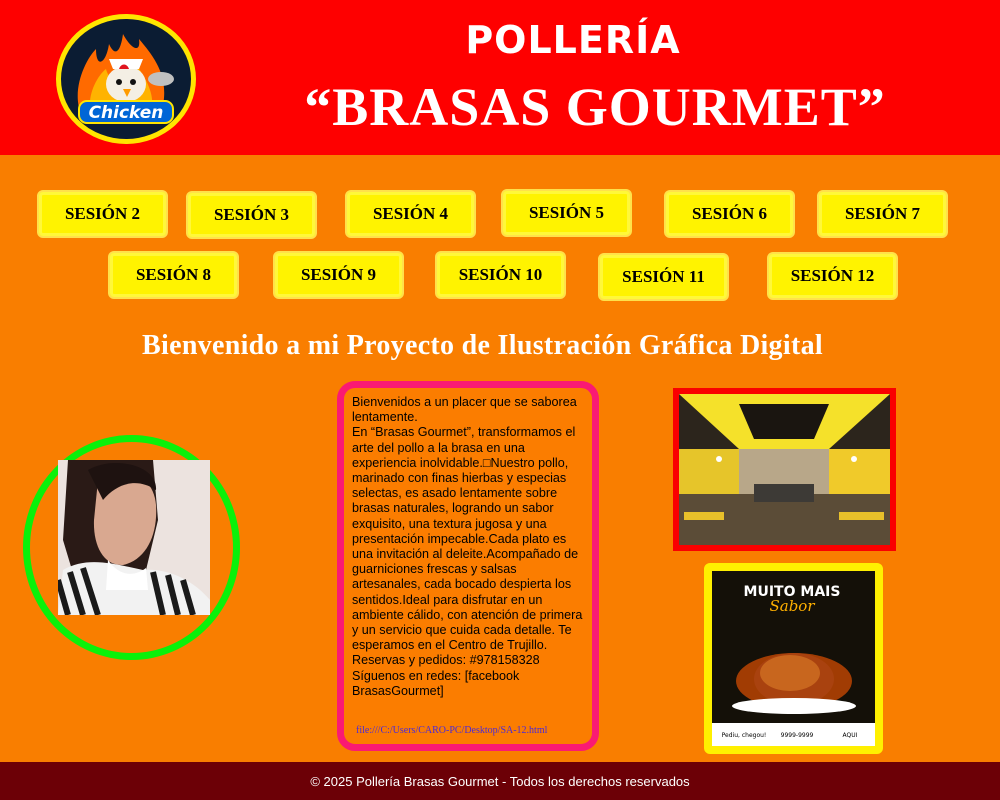  What do you see at coordinates (850, 735) in the screenshot?
I see `poster-footer-3: AQUI` at bounding box center [850, 735].